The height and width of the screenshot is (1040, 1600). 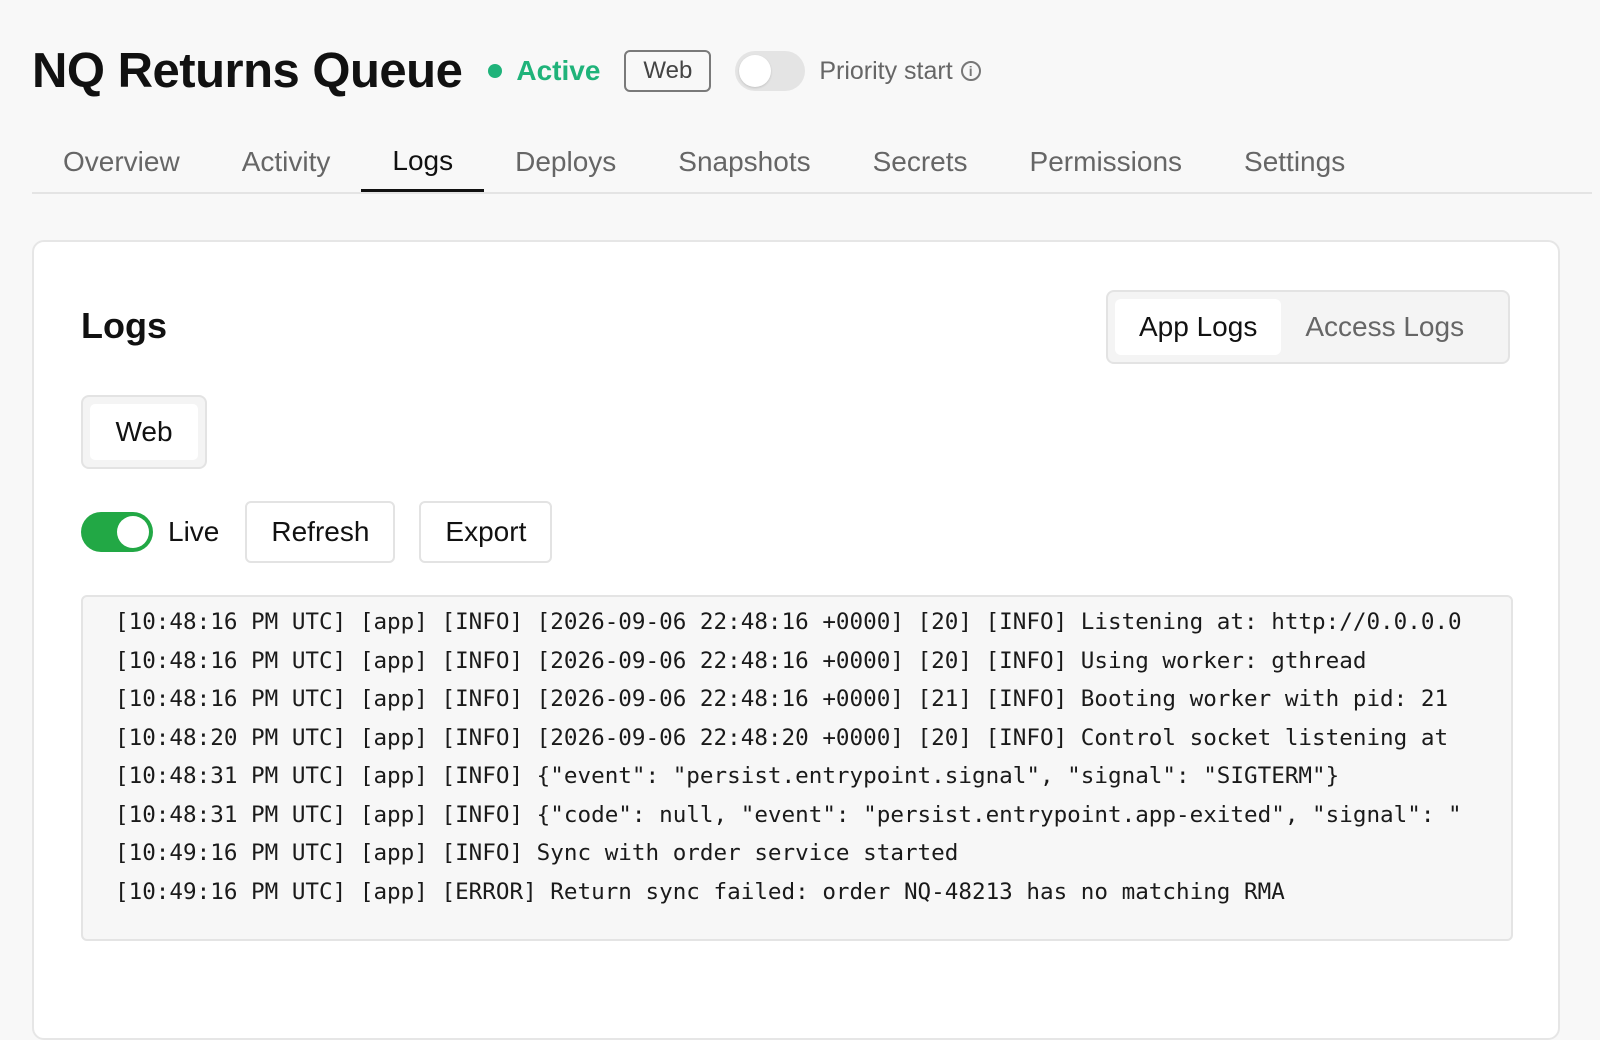 What do you see at coordinates (1384, 327) in the screenshot?
I see `access-logs-tab: Access Logs` at bounding box center [1384, 327].